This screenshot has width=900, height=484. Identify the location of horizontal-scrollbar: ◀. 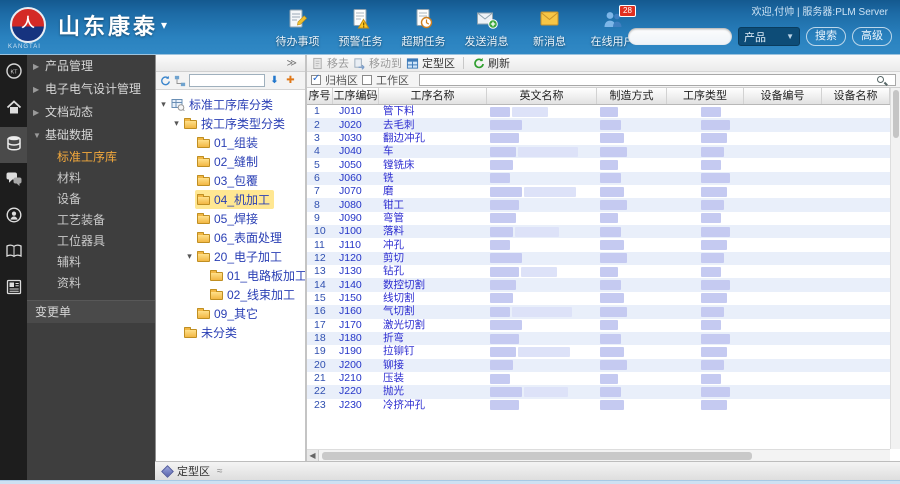
(598, 455).